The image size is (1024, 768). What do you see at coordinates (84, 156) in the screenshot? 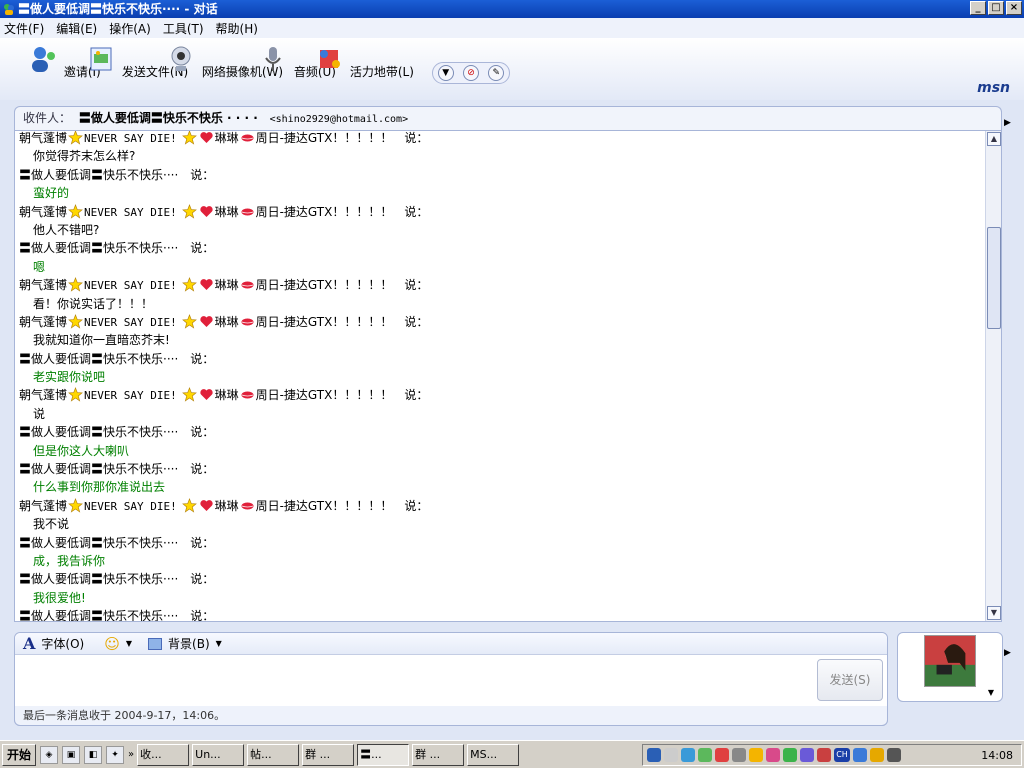
I see `message-text: 你觉得芥末怎么样?` at bounding box center [84, 156].